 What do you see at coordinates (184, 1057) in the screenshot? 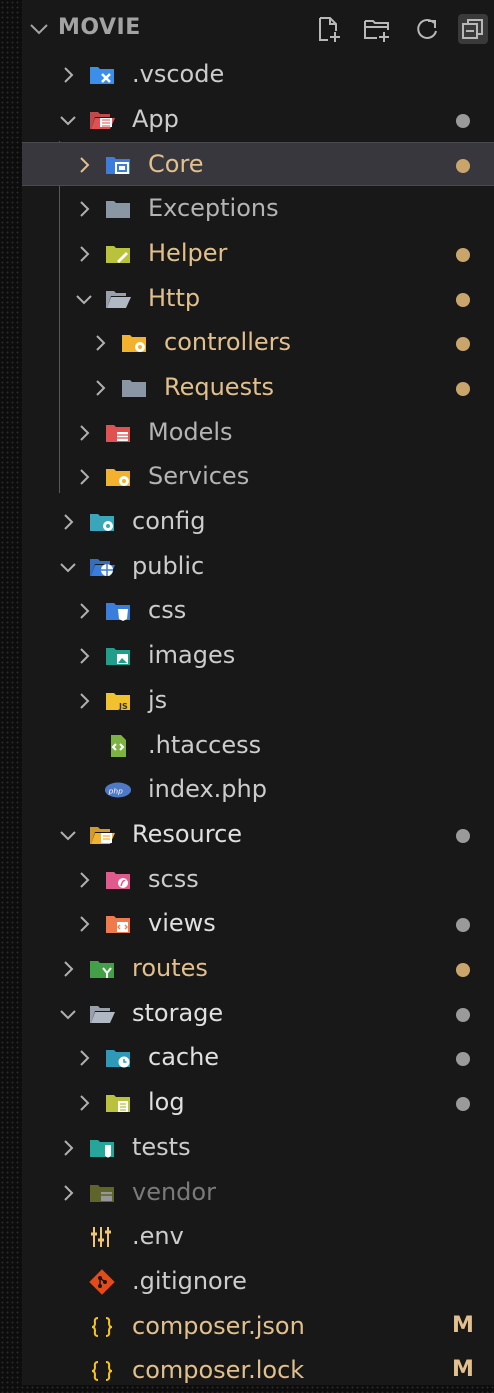
I see `tree-item-label: cache` at bounding box center [184, 1057].